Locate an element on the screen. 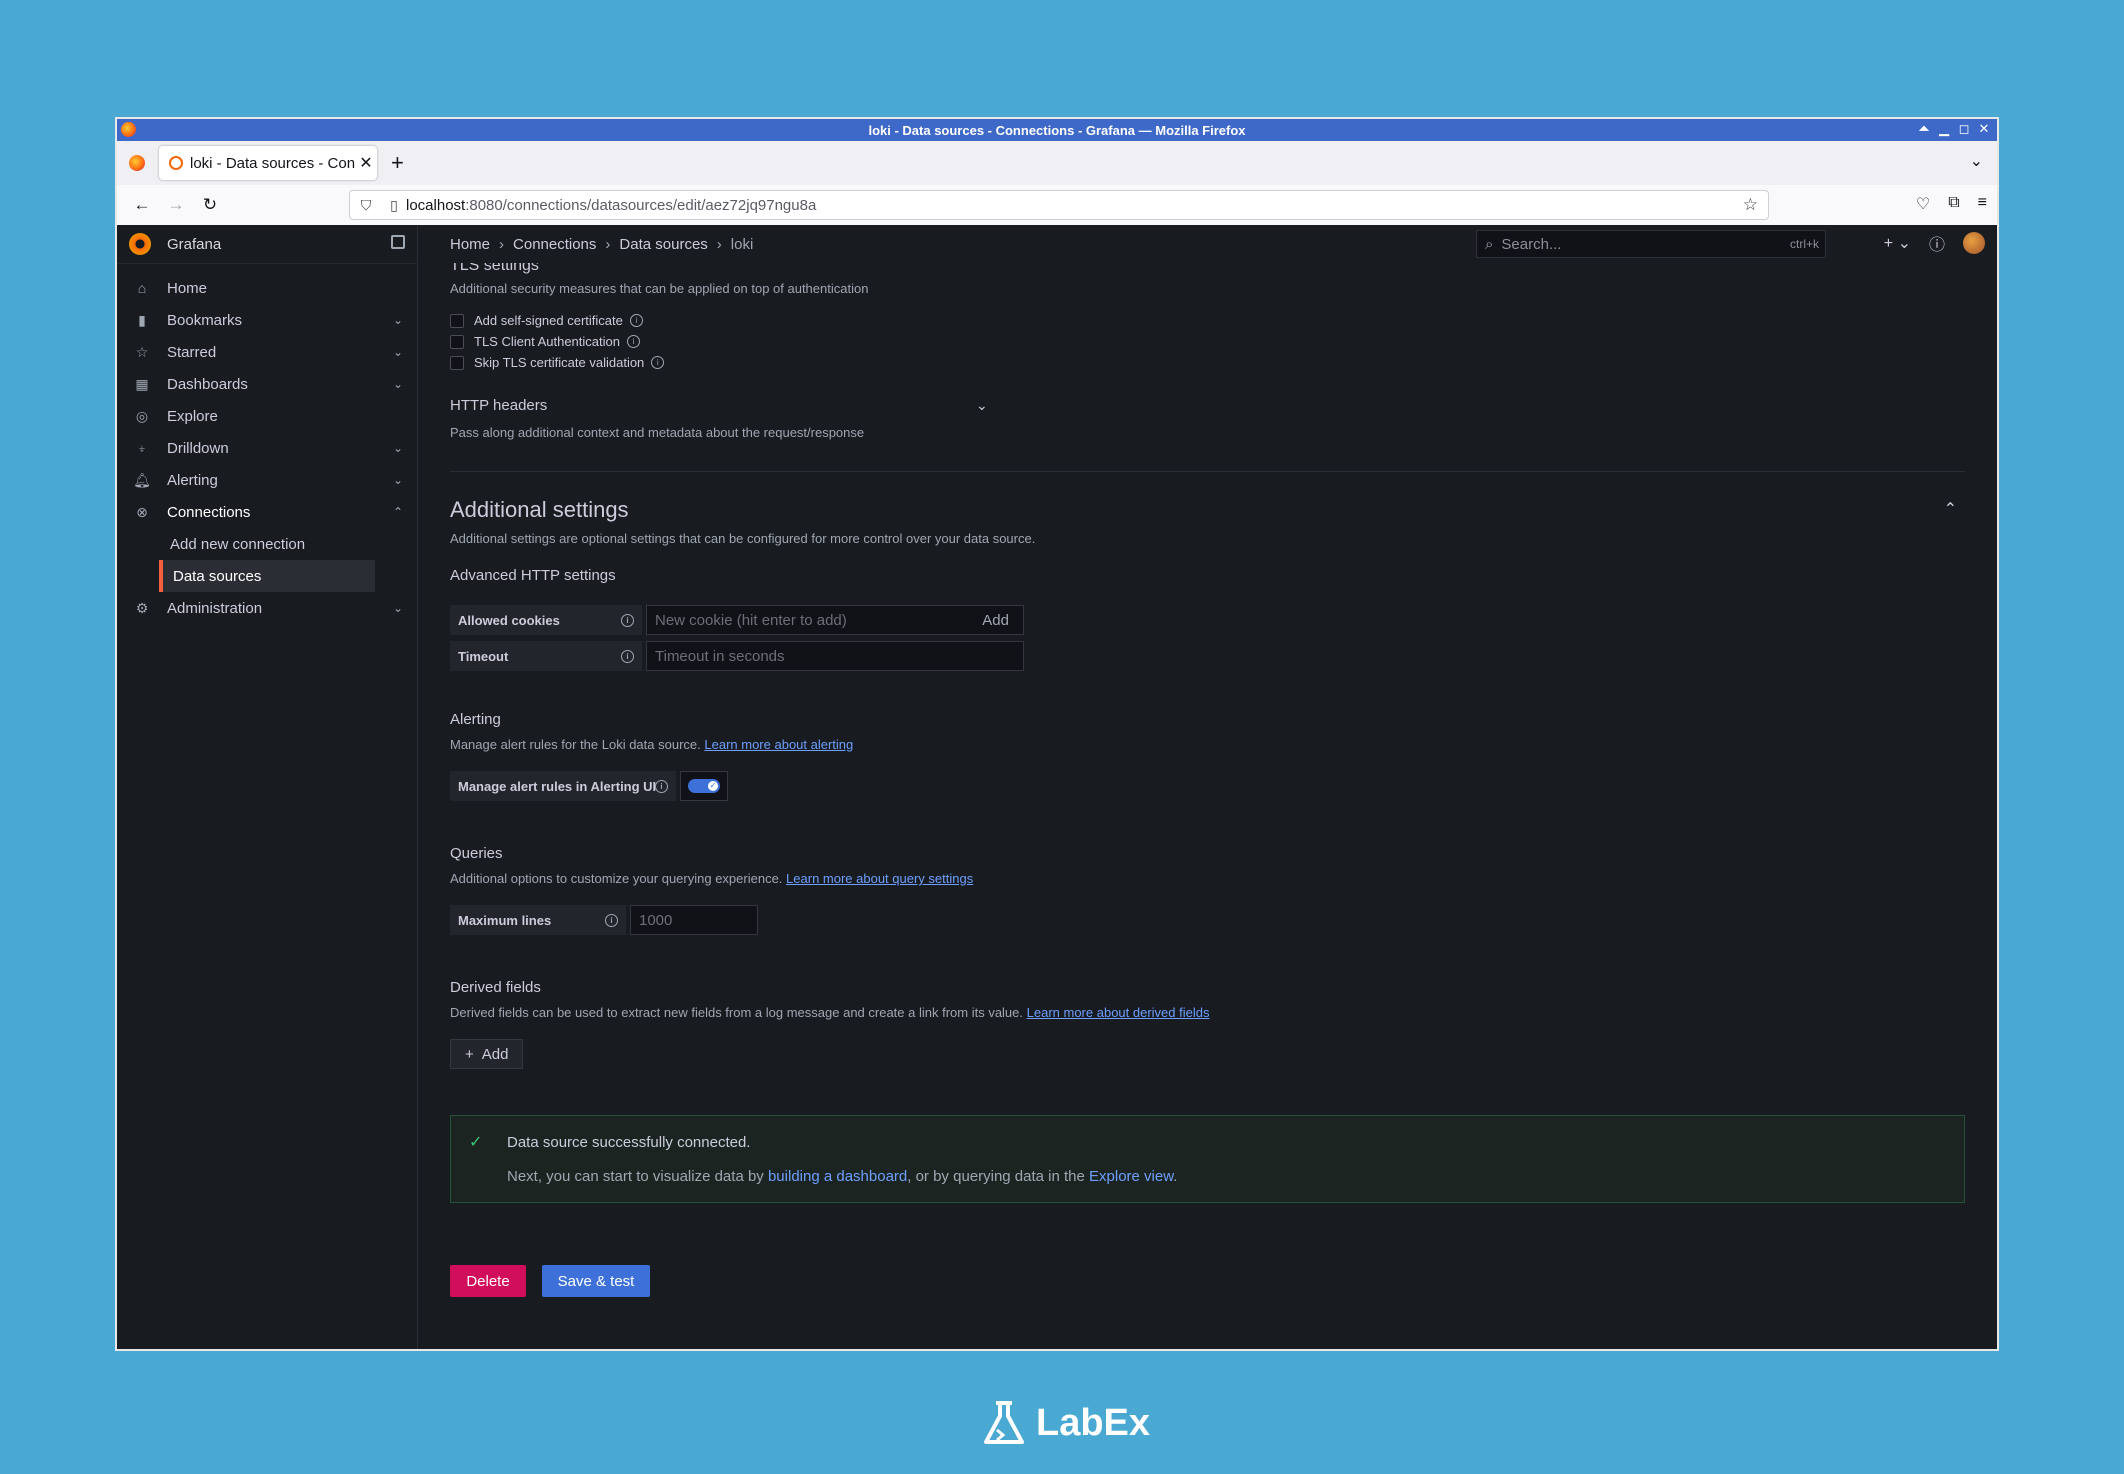 Image resolution: width=2124 pixels, height=1474 pixels. sidebar-item-data-sources: Data sources is located at coordinates (267, 576).